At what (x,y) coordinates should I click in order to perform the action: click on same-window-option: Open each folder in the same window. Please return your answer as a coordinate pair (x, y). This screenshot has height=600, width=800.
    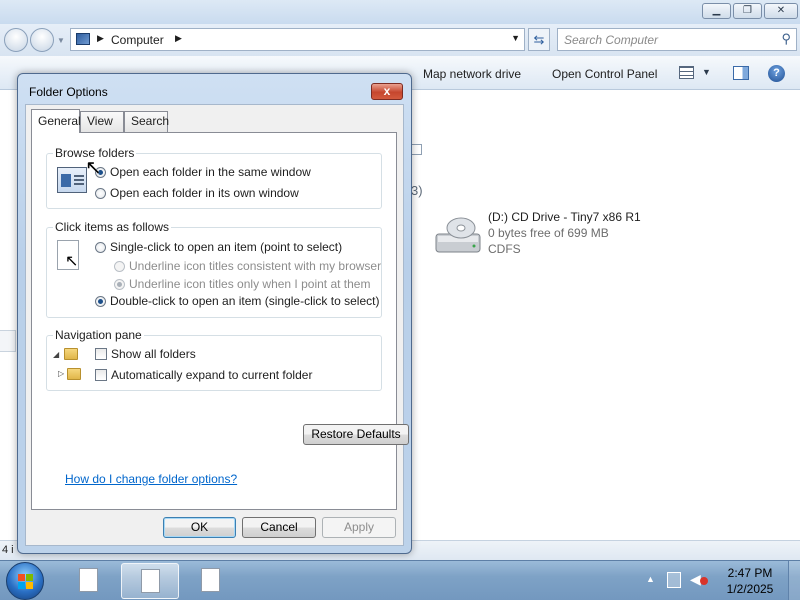
    Looking at the image, I should click on (203, 172).